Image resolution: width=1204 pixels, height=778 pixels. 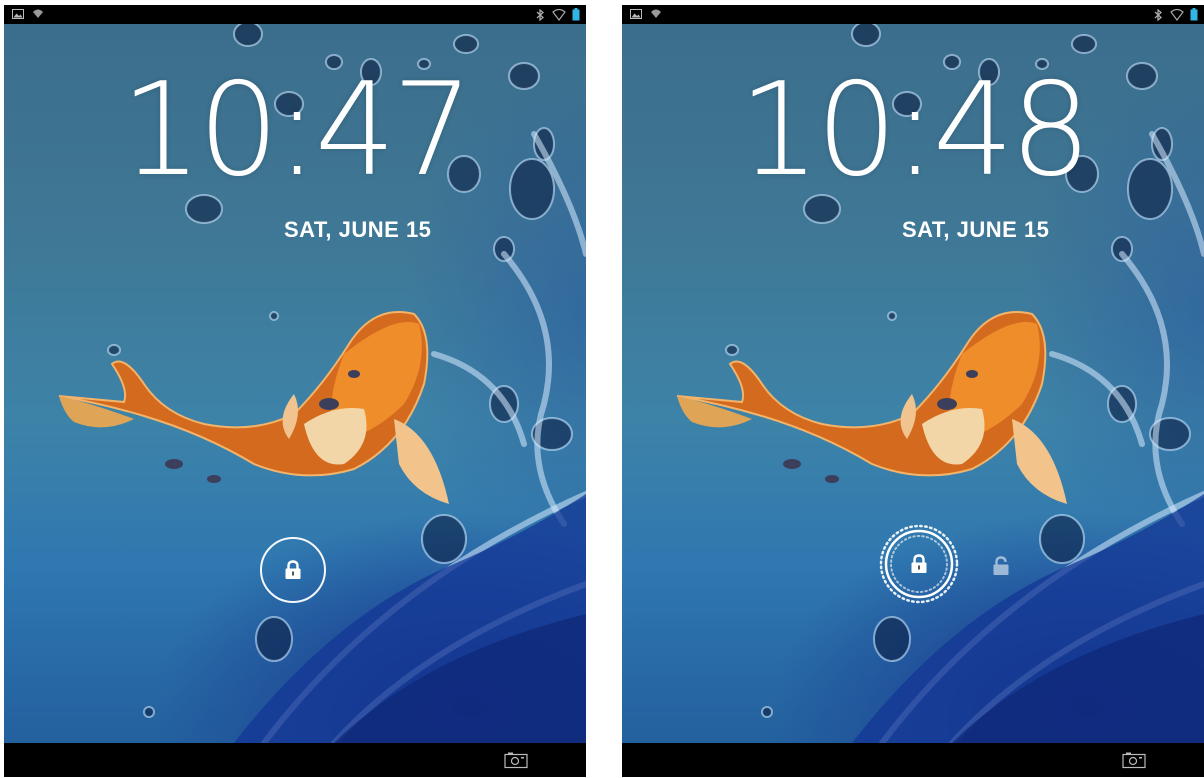 What do you see at coordinates (297, 130) in the screenshot?
I see `clock-time: 10:47` at bounding box center [297, 130].